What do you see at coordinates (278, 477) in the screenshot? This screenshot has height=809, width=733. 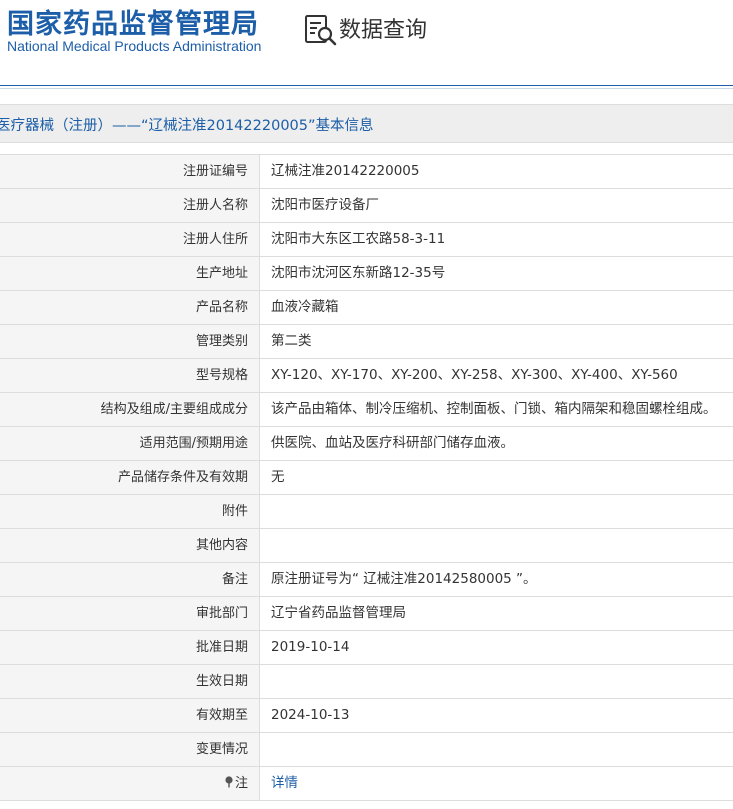 I see `row-value: 无` at bounding box center [278, 477].